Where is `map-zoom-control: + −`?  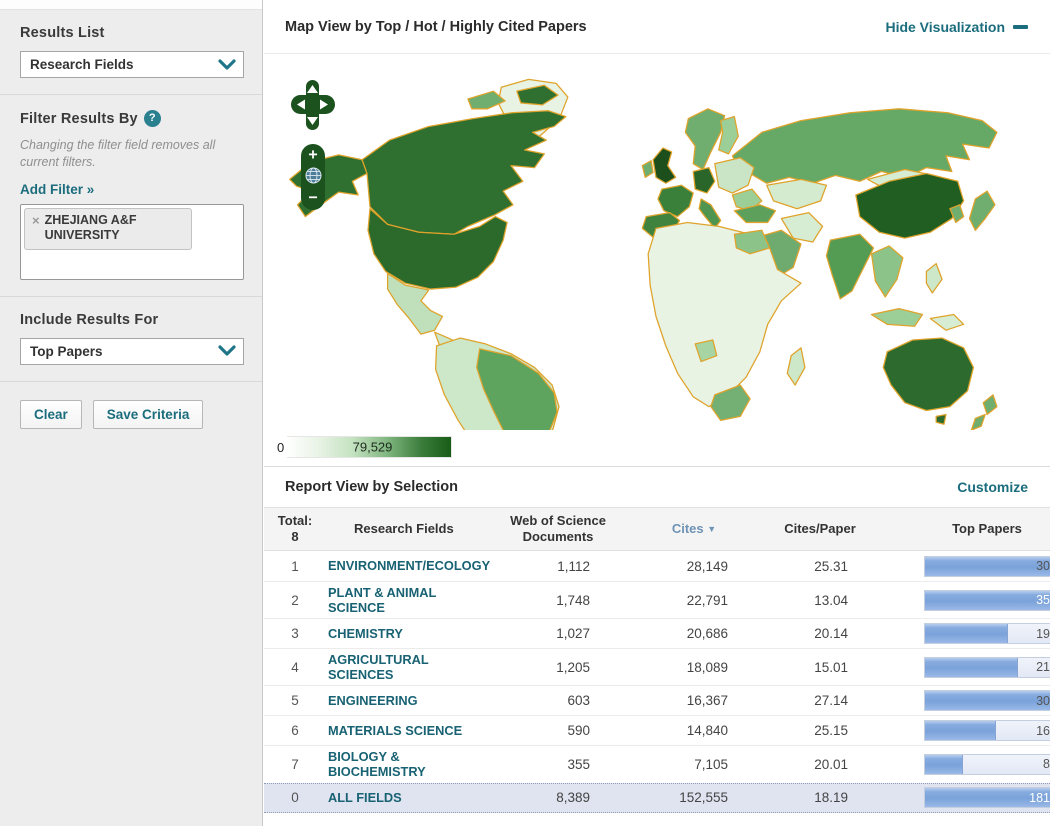 map-zoom-control: + − is located at coordinates (313, 177).